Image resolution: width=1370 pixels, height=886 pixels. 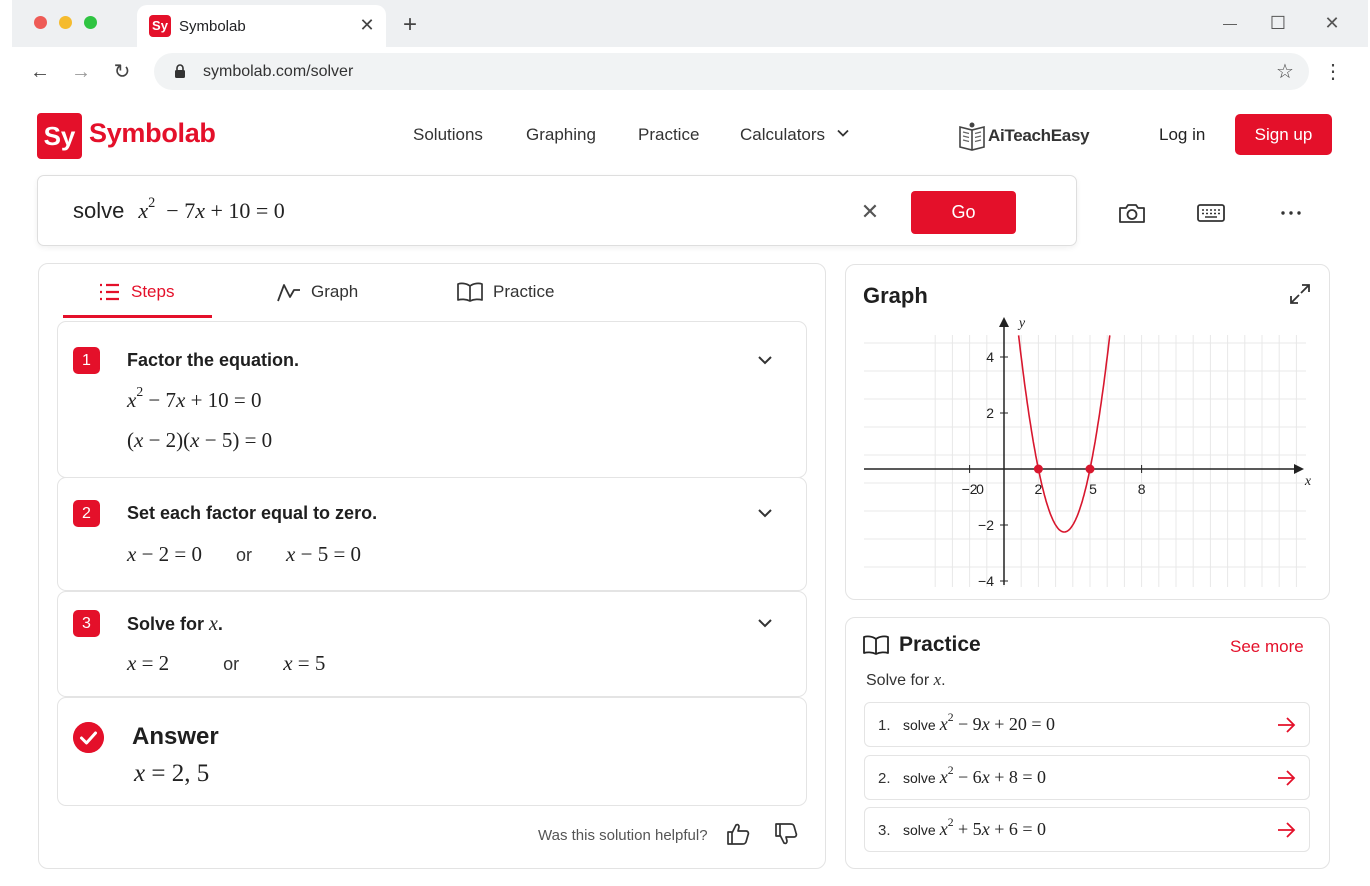 What do you see at coordinates (1093, 489) in the screenshot?
I see `x-tick-label: 5` at bounding box center [1093, 489].